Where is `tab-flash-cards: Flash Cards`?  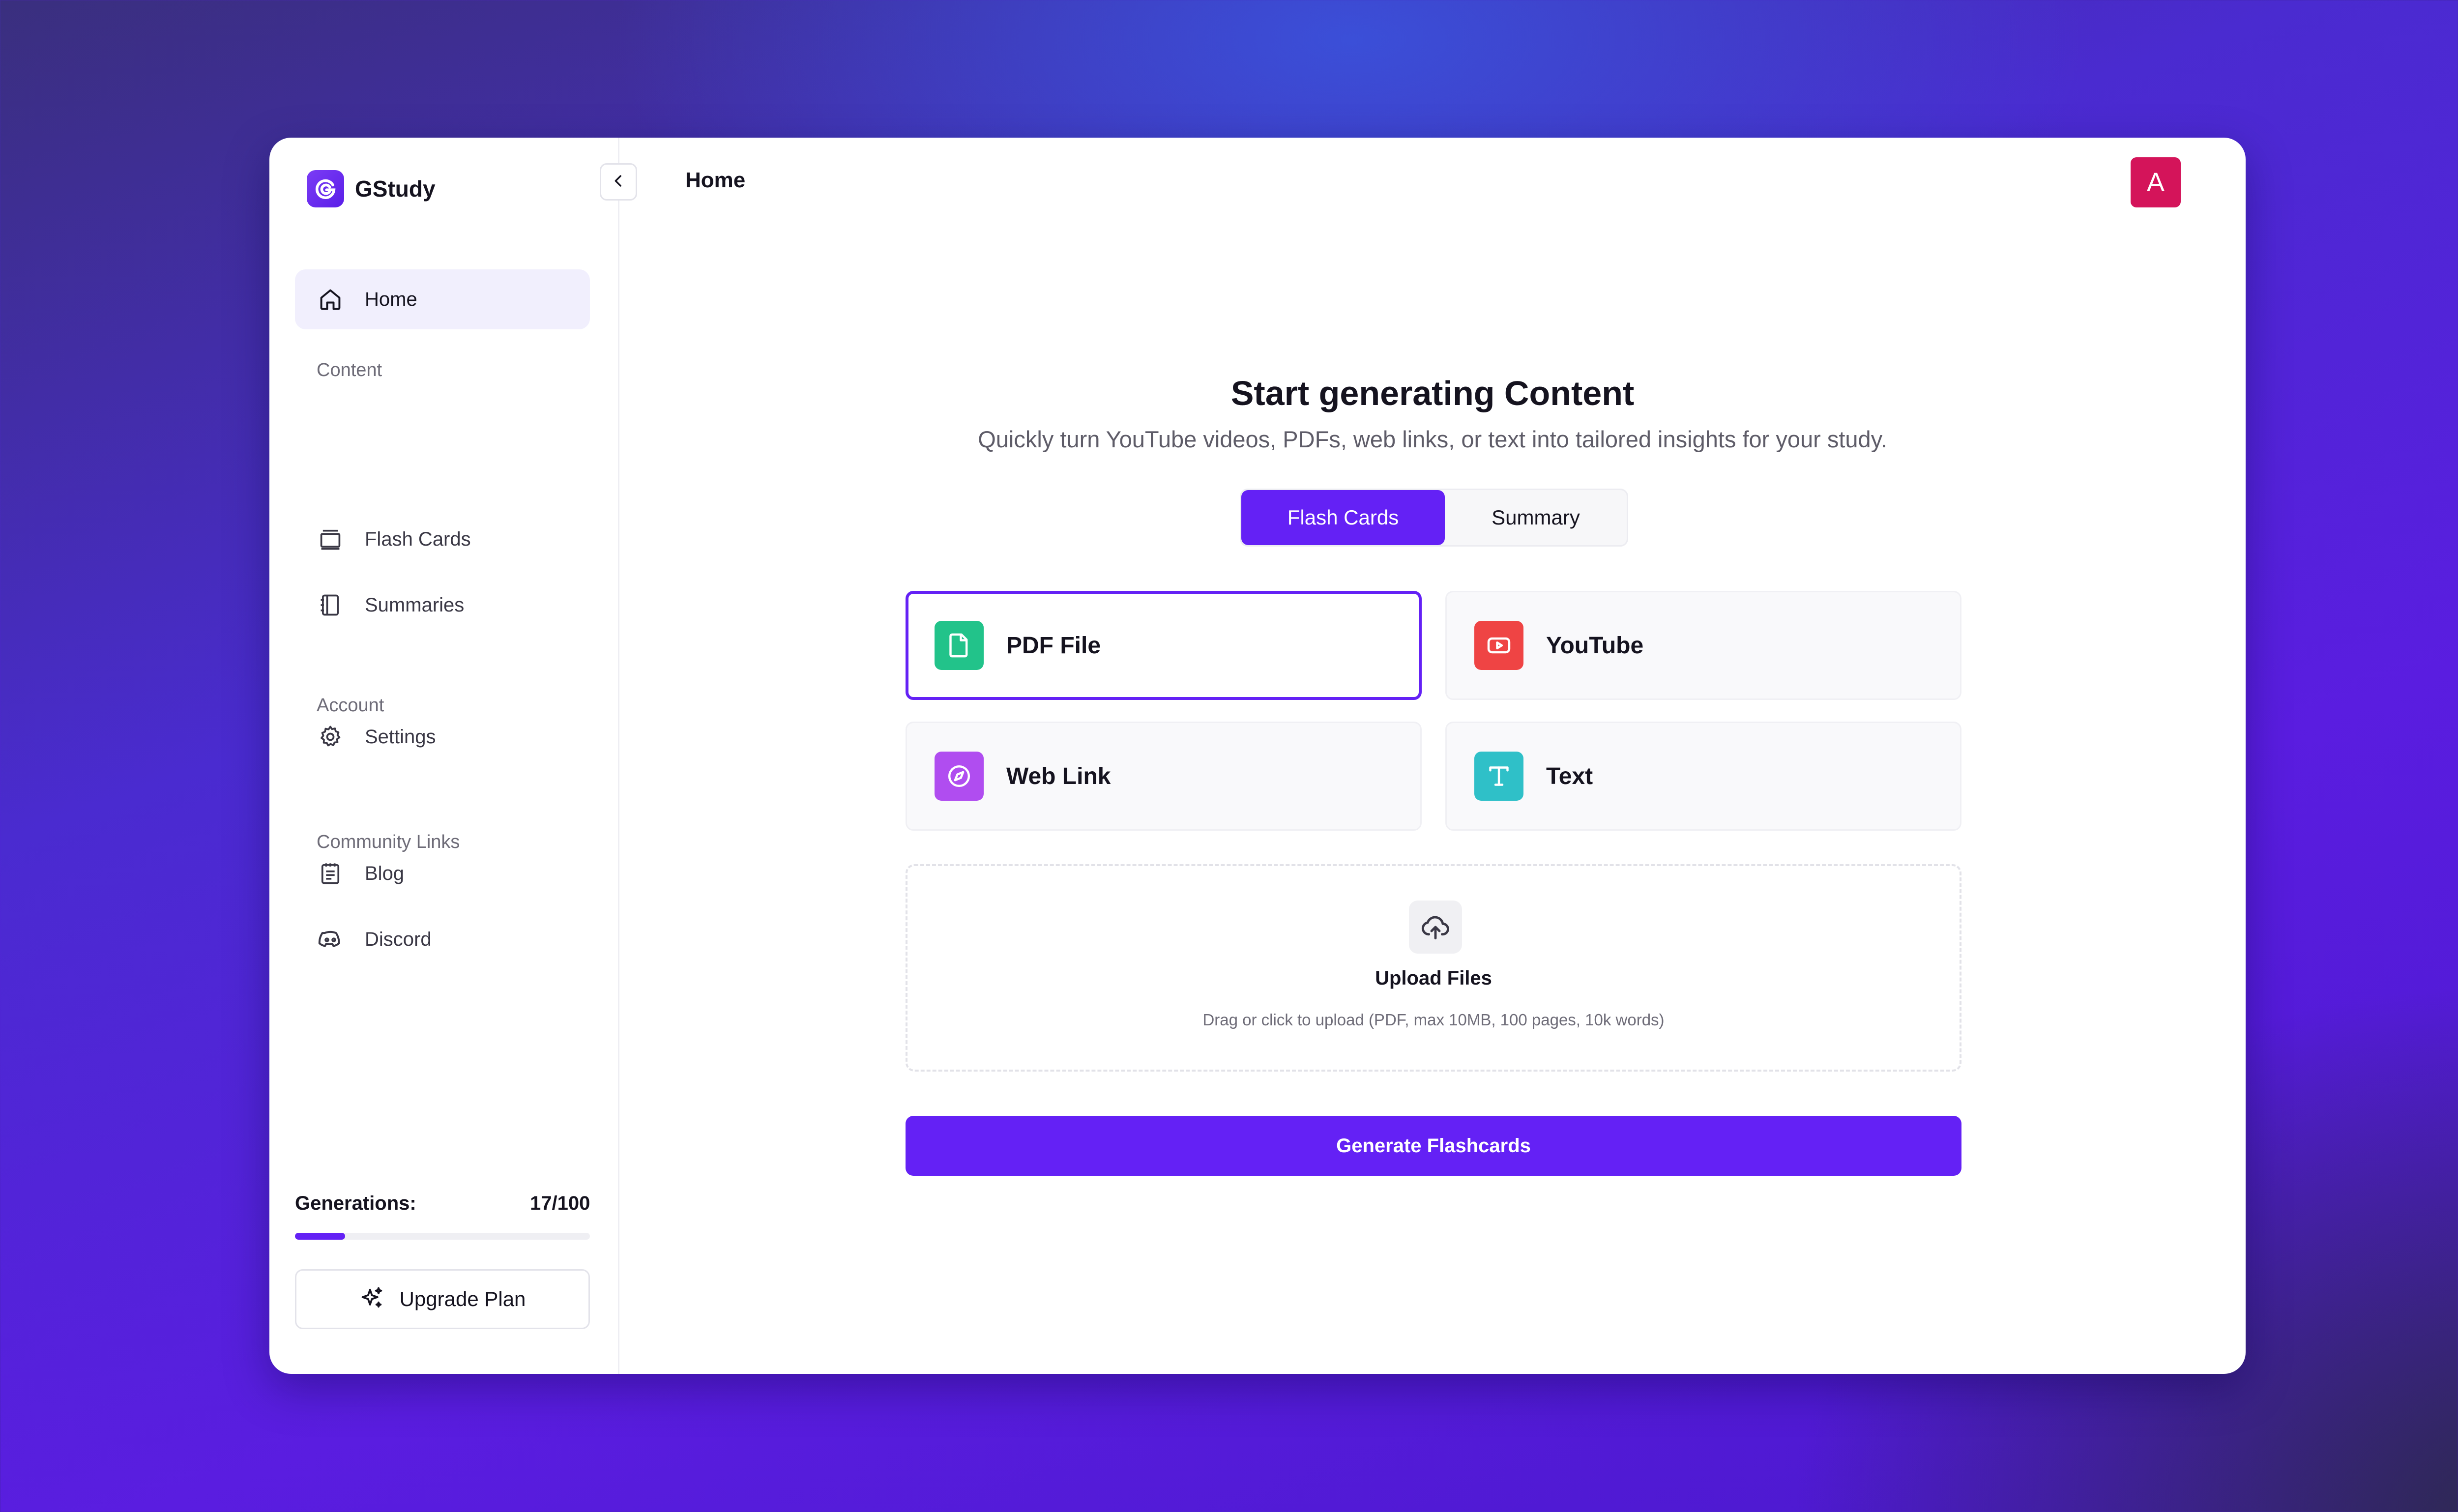 tab-flash-cards: Flash Cards is located at coordinates (1343, 517).